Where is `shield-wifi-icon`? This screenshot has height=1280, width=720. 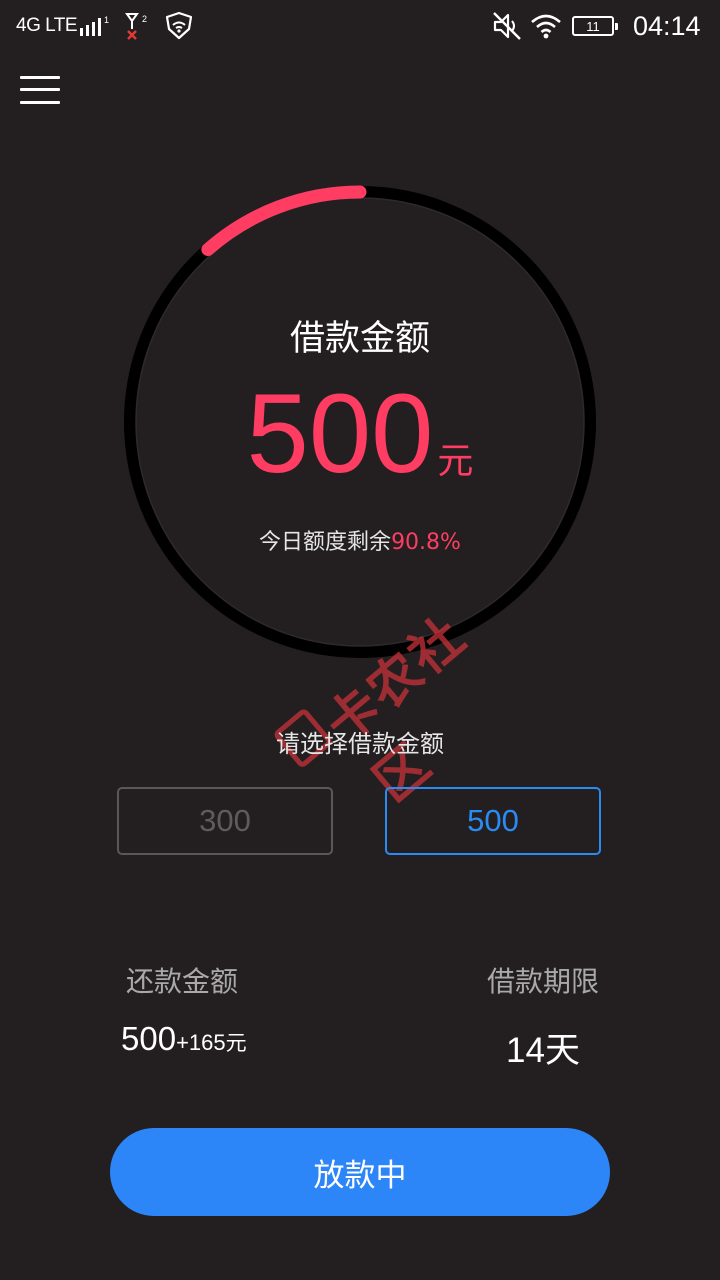 shield-wifi-icon is located at coordinates (179, 25).